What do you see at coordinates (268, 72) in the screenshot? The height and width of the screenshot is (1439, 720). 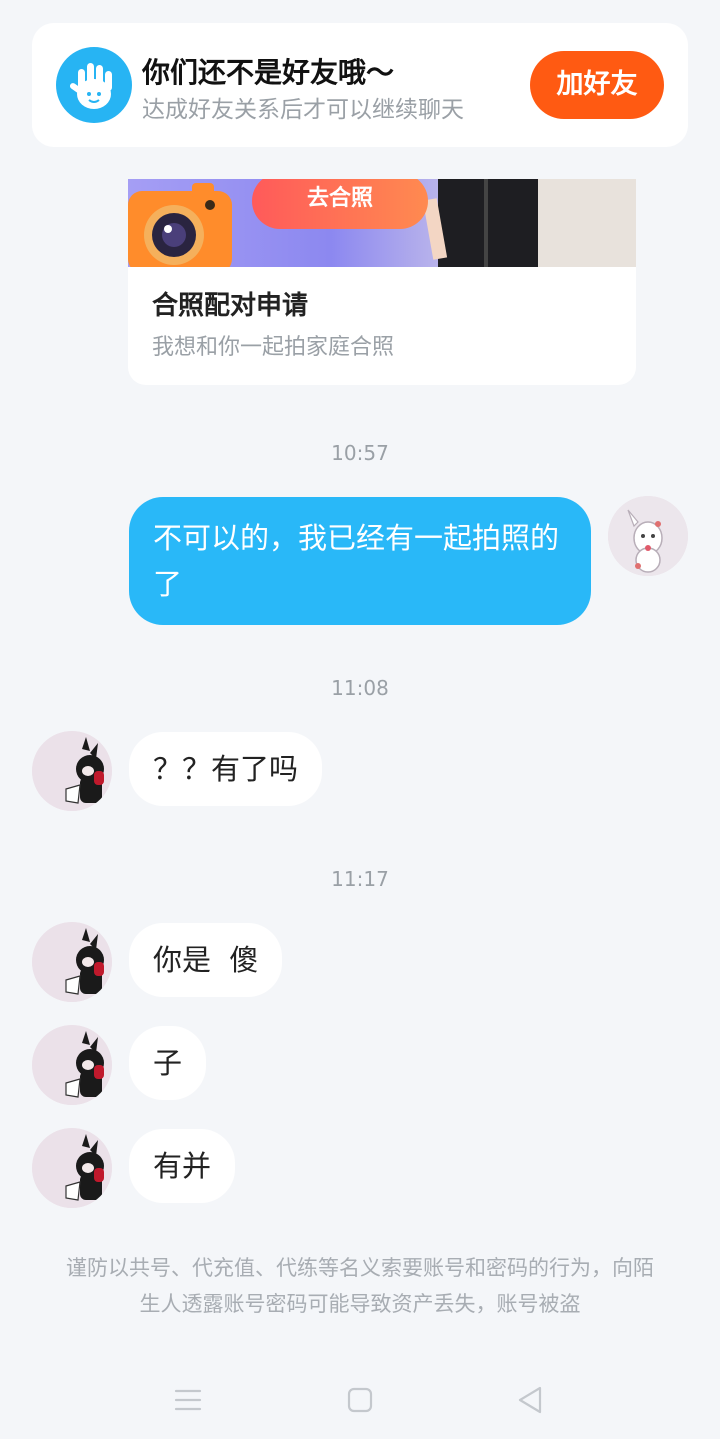 I see `banner-title: 你们还不是好友哦～` at bounding box center [268, 72].